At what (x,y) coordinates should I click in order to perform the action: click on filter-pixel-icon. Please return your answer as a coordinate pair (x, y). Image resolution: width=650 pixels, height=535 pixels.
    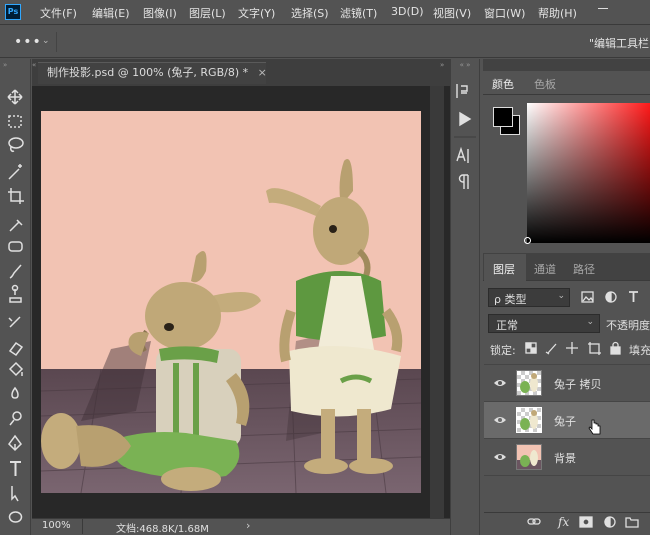
    Looking at the image, I should click on (587, 297).